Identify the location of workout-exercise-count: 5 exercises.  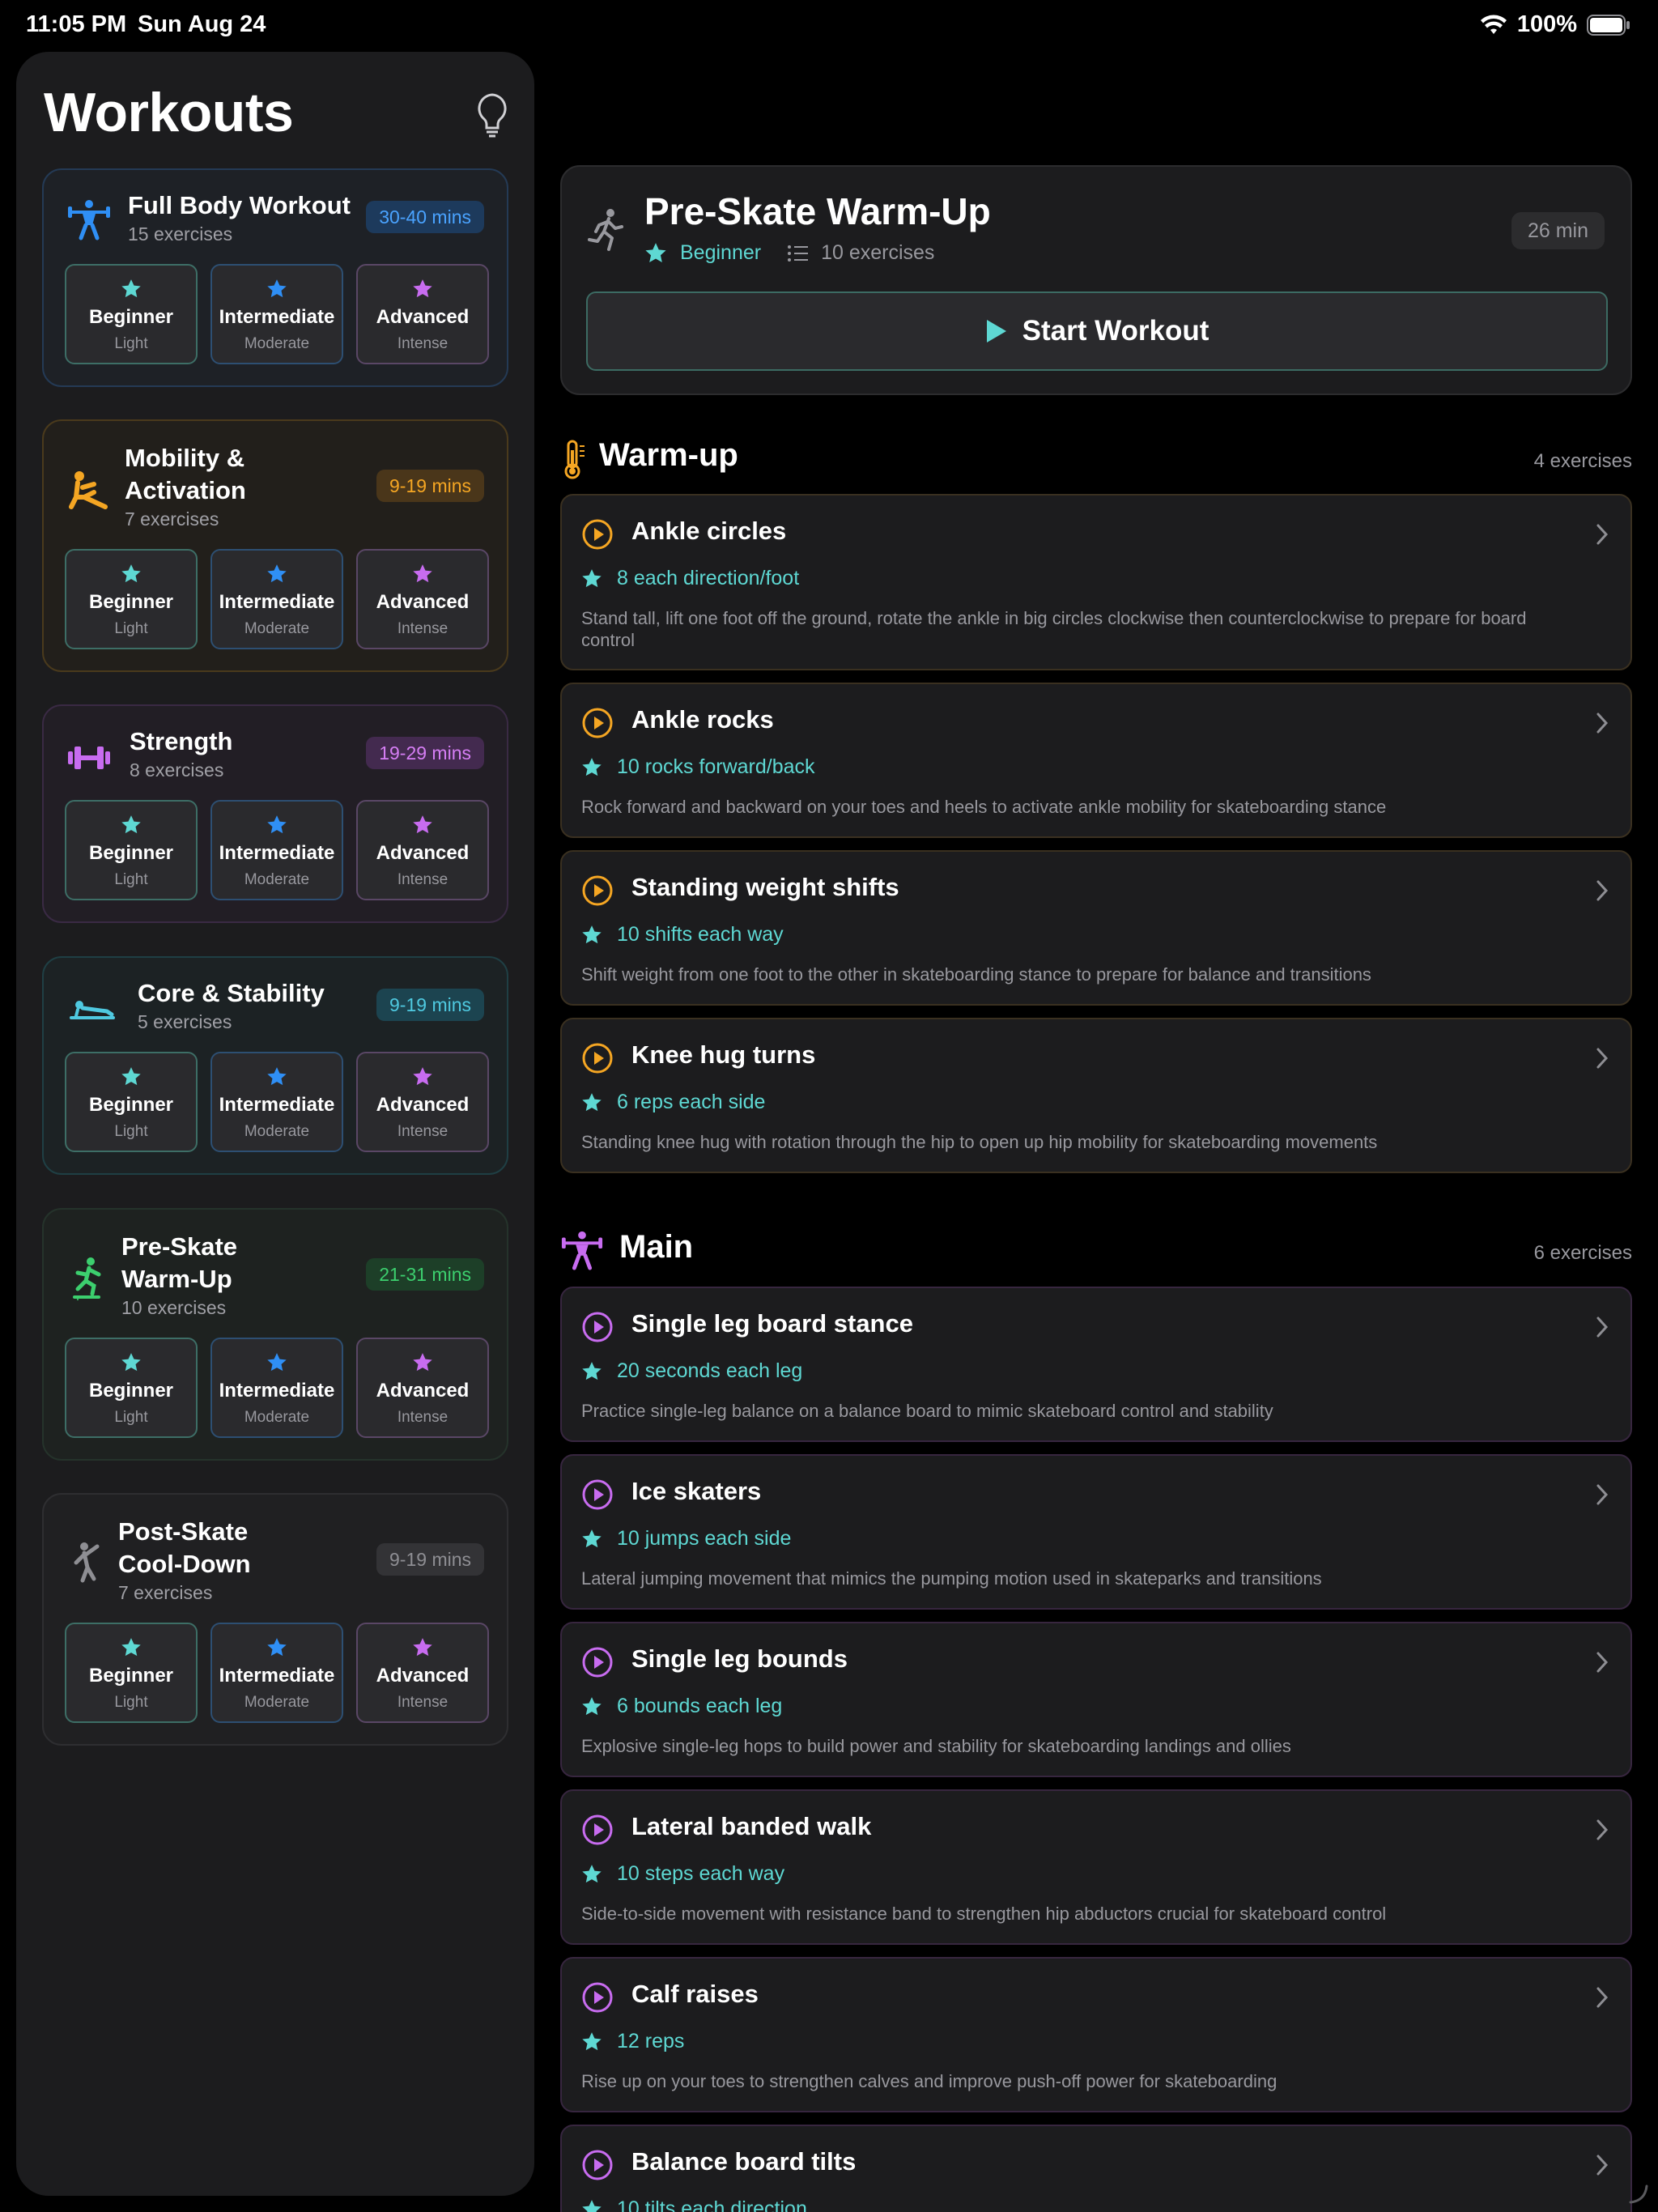
(185, 1021).